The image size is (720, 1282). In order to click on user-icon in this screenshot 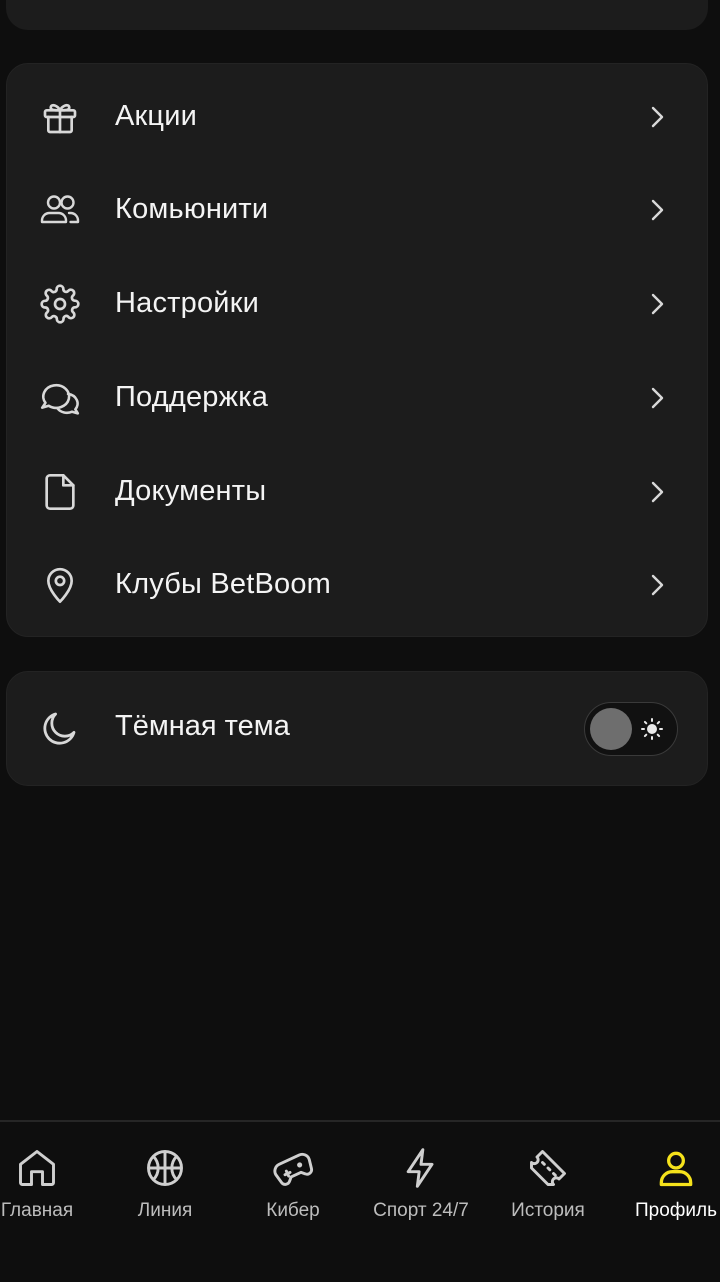, I will do `click(676, 1169)`.